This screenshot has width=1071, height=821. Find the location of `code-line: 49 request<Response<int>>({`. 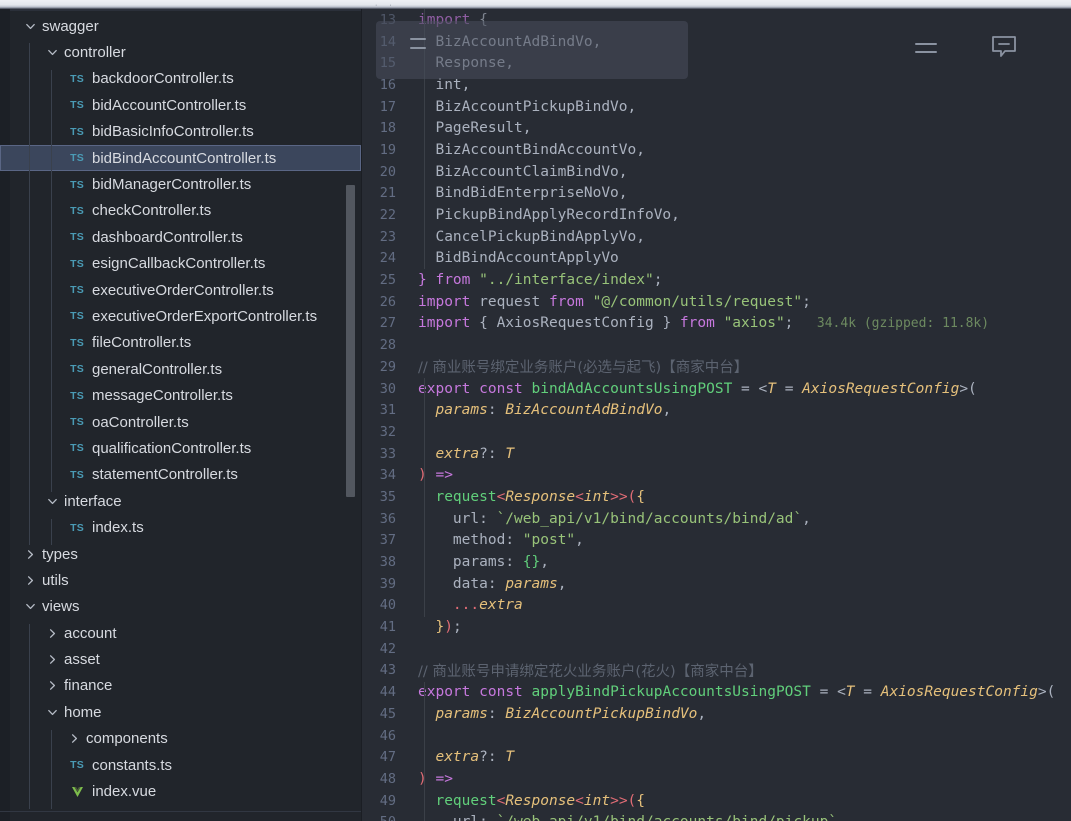

code-line: 49 request<Response<int>>({ is located at coordinates (716, 801).